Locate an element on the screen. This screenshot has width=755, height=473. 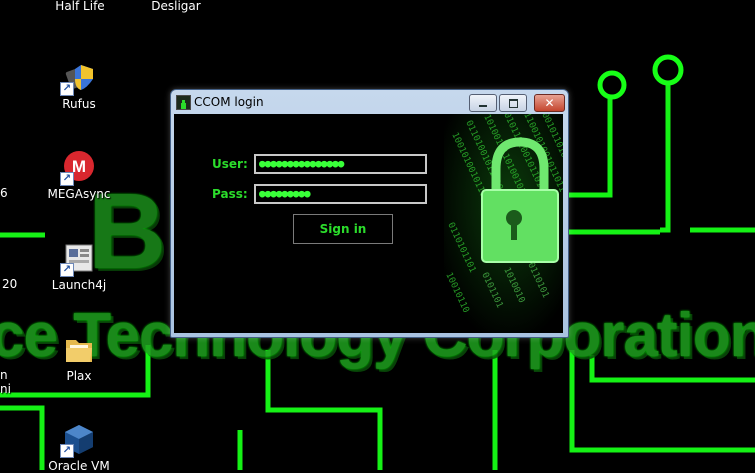
desktop-icon-label: Oracle VM is located at coordinates (79, 466).